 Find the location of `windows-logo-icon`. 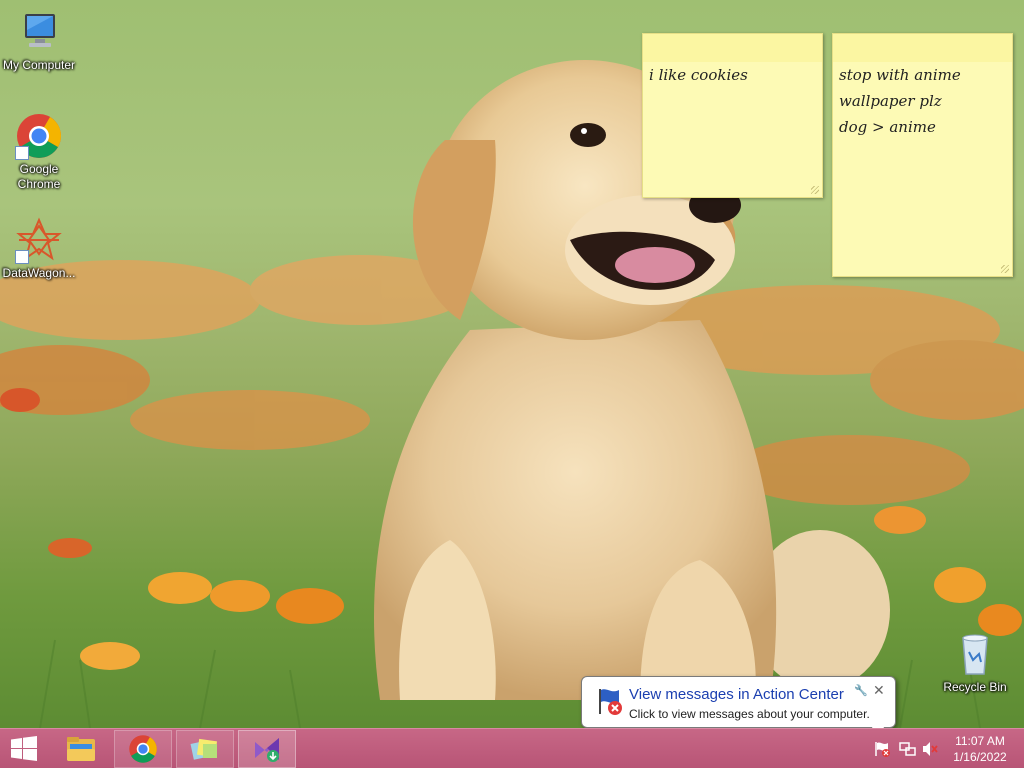

windows-logo-icon is located at coordinates (24, 748).